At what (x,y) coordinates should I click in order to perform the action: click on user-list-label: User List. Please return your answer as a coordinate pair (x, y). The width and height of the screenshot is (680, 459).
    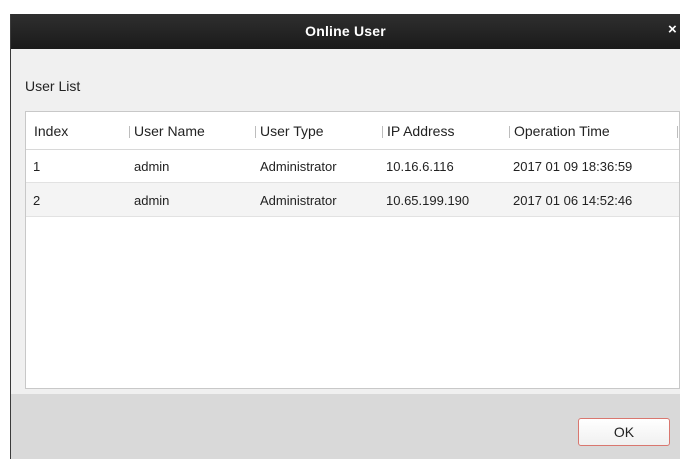
    Looking at the image, I should click on (53, 86).